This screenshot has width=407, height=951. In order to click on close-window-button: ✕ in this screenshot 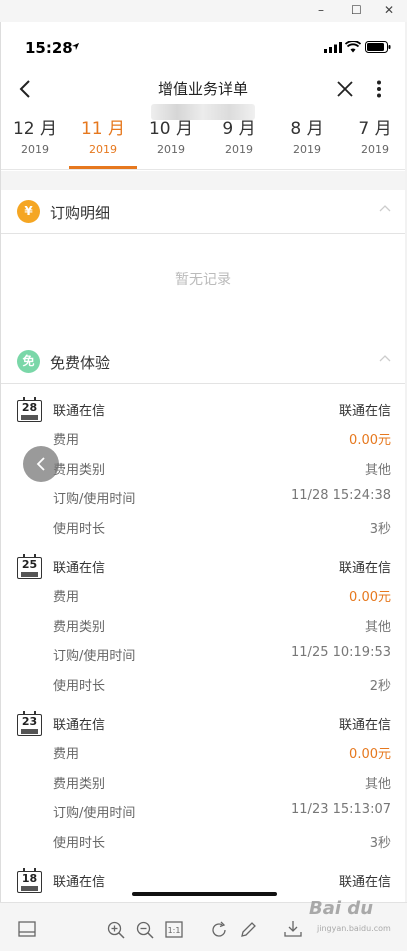, I will do `click(389, 10)`.